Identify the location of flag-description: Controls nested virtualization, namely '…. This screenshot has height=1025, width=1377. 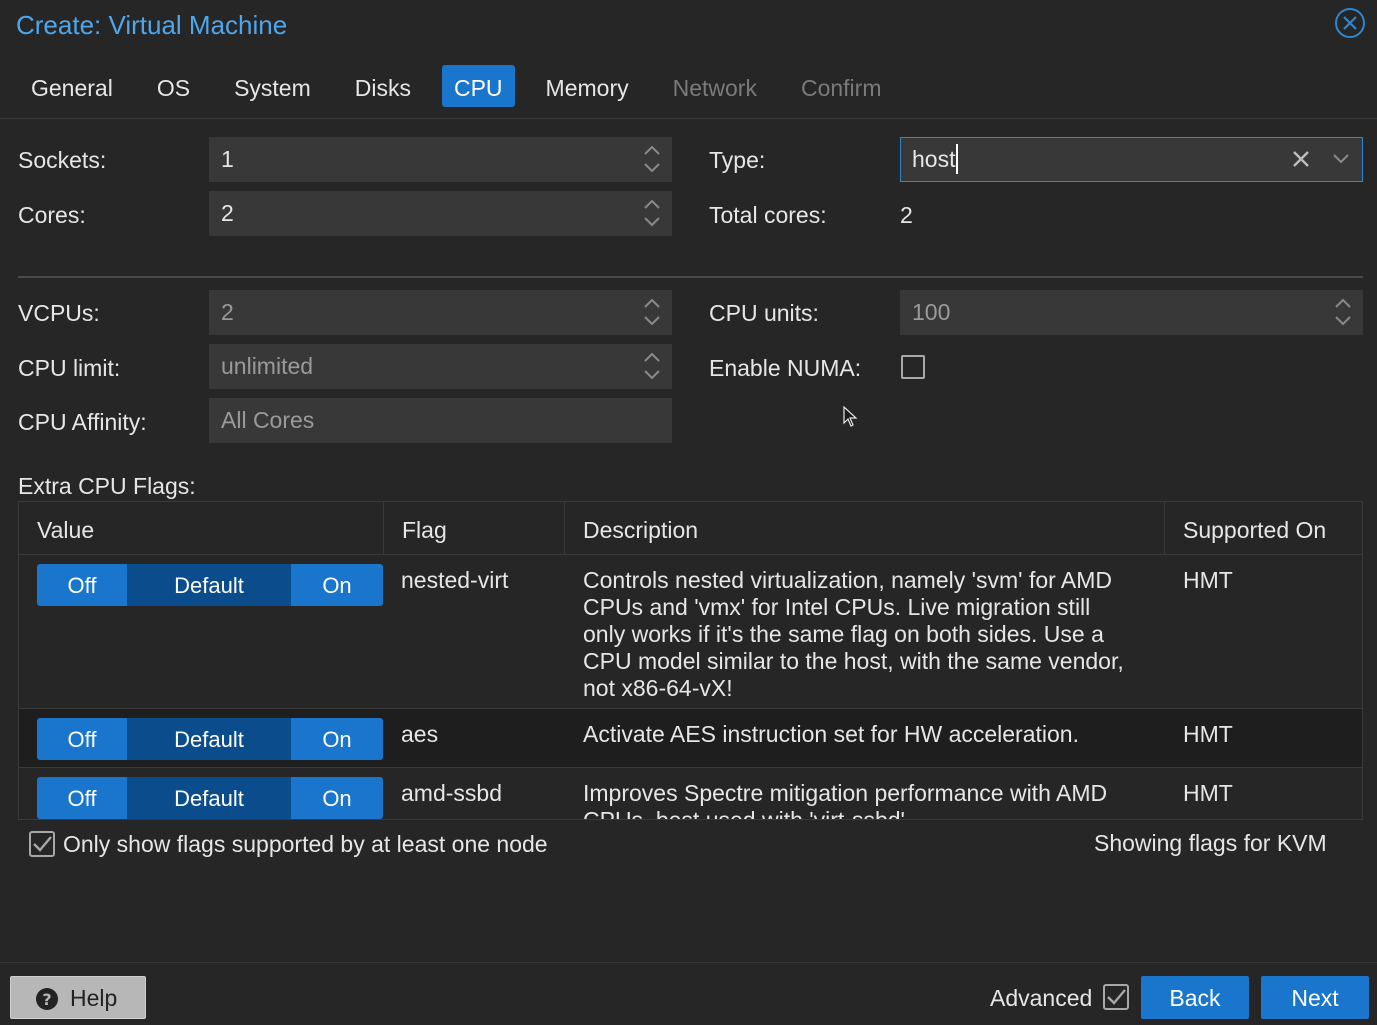
(873, 634).